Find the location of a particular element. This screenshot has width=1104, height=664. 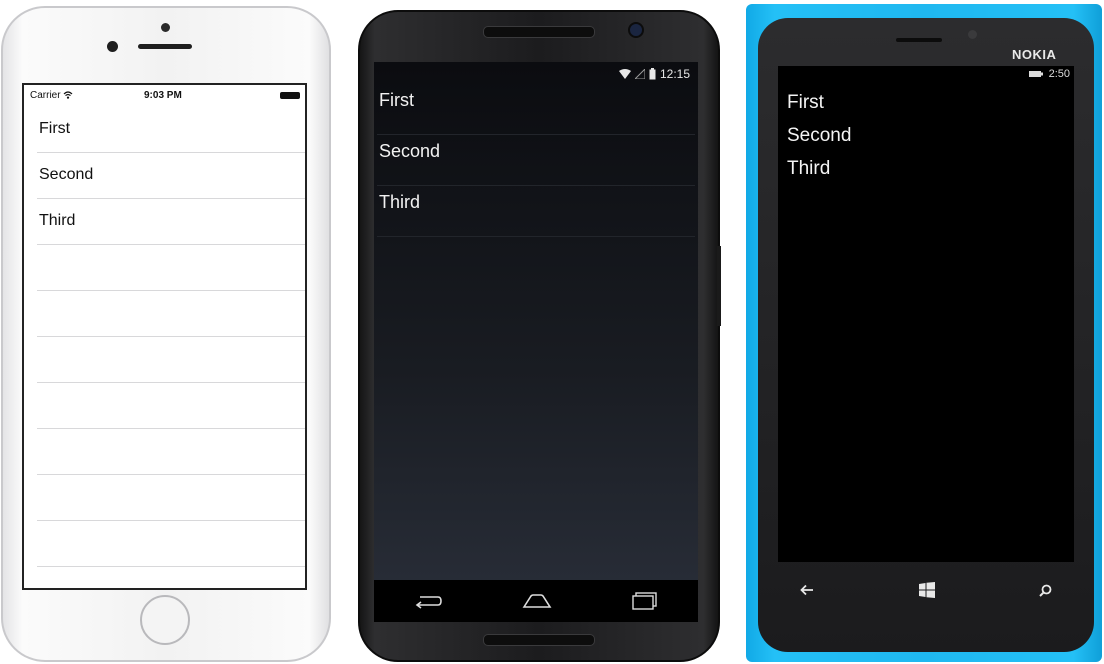

iphone-home-button is located at coordinates (165, 620).